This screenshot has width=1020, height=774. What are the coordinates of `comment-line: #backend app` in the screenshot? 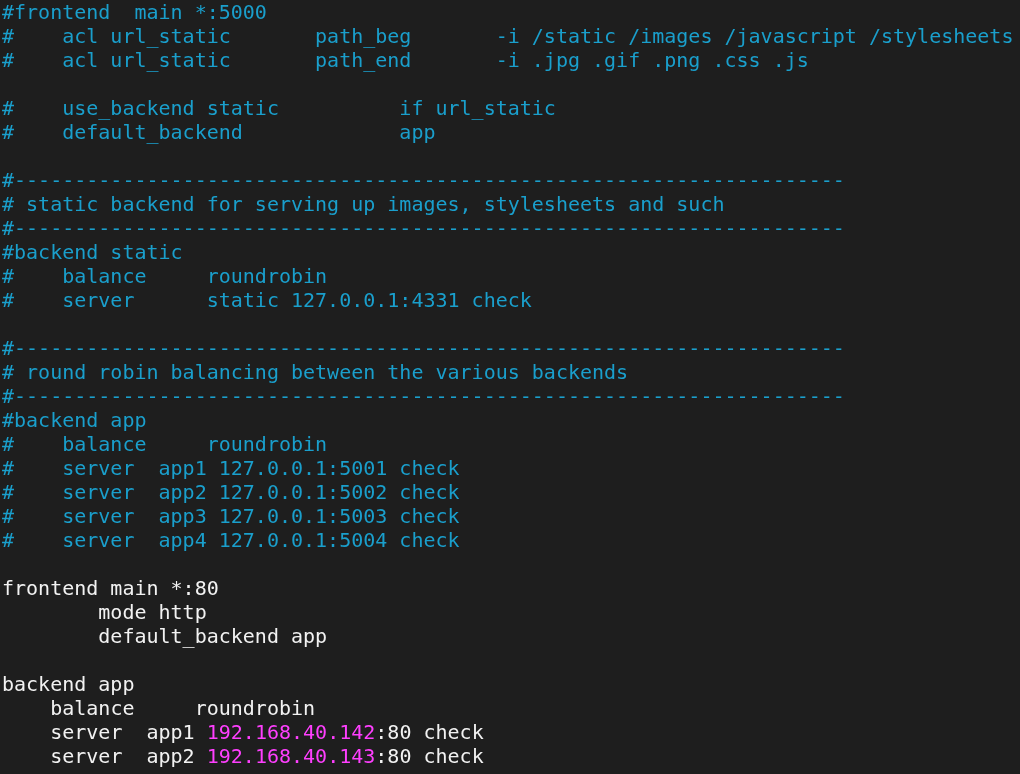 It's located at (74, 420).